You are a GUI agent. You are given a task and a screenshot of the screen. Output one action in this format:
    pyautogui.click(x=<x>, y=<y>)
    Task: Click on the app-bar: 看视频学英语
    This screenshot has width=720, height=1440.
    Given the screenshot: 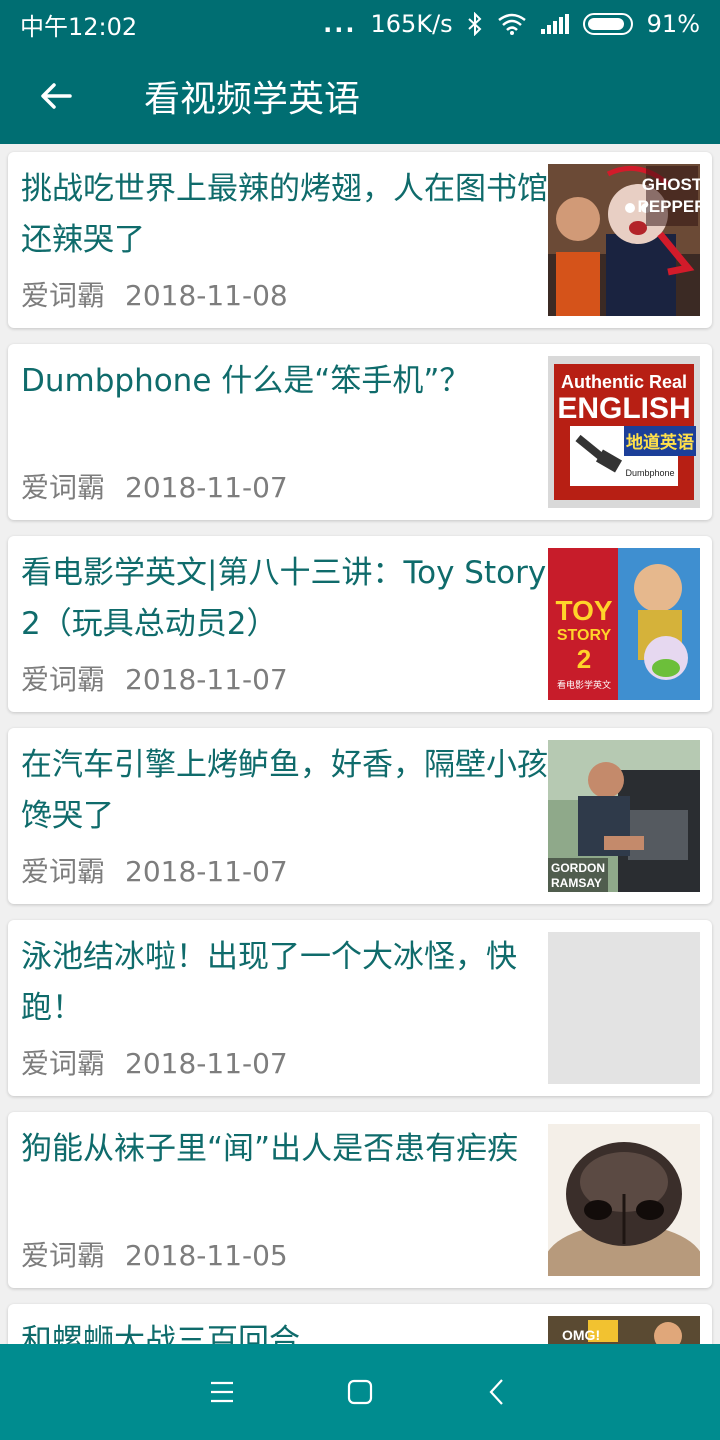 What is the action you would take?
    pyautogui.click(x=360, y=96)
    